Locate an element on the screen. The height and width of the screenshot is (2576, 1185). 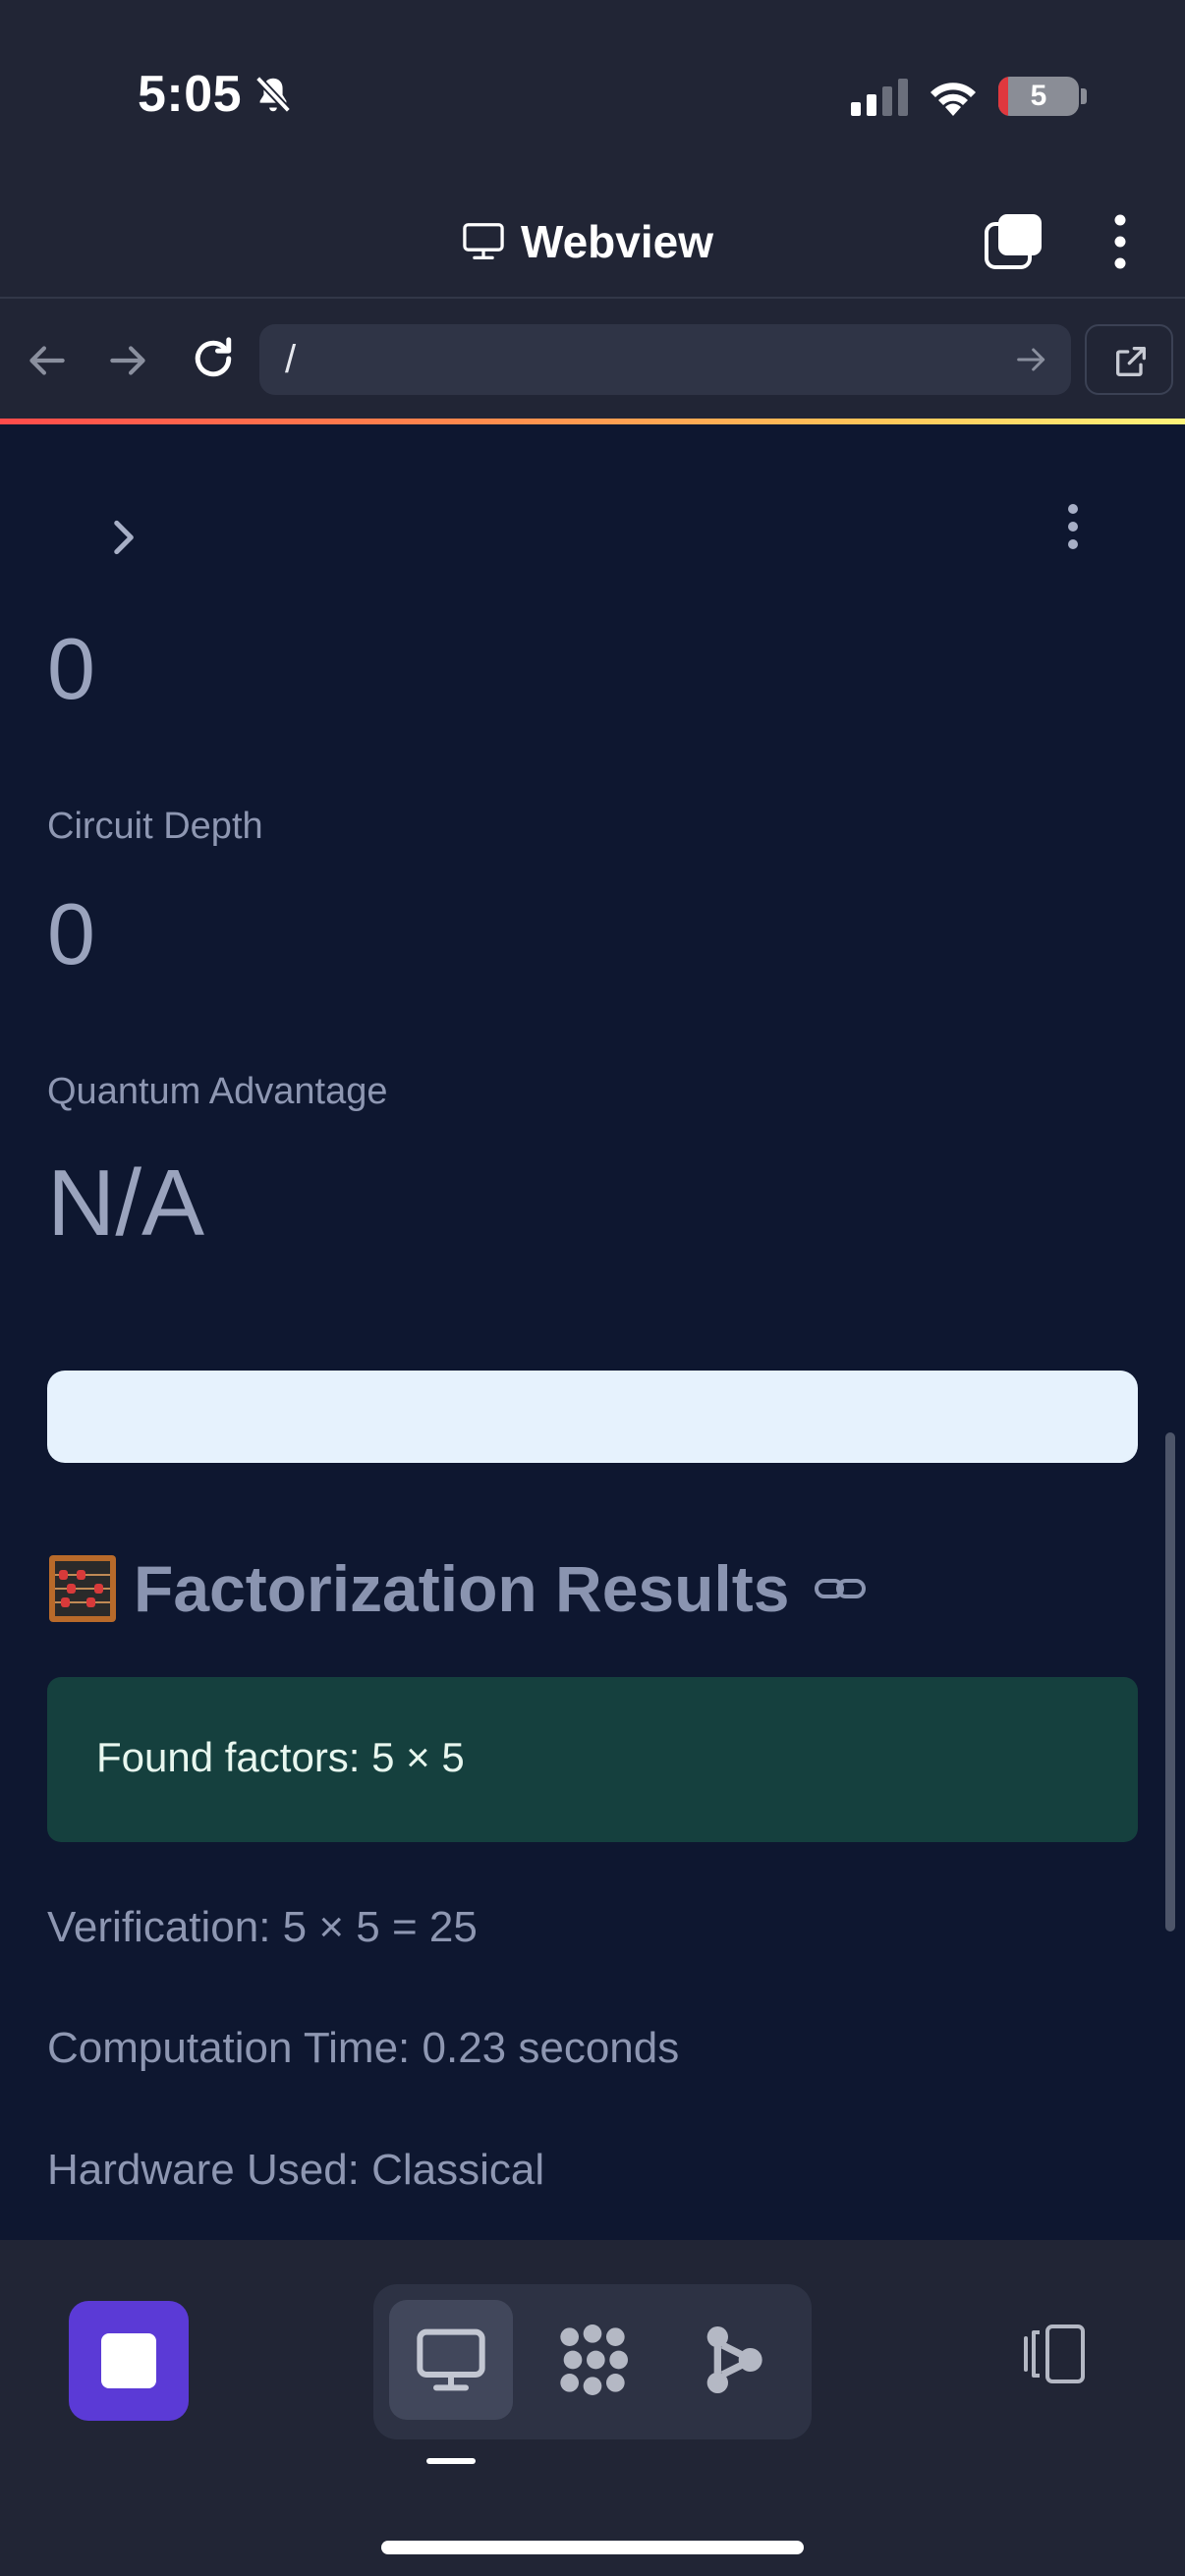
webview-header: Webview is located at coordinates (592, 243).